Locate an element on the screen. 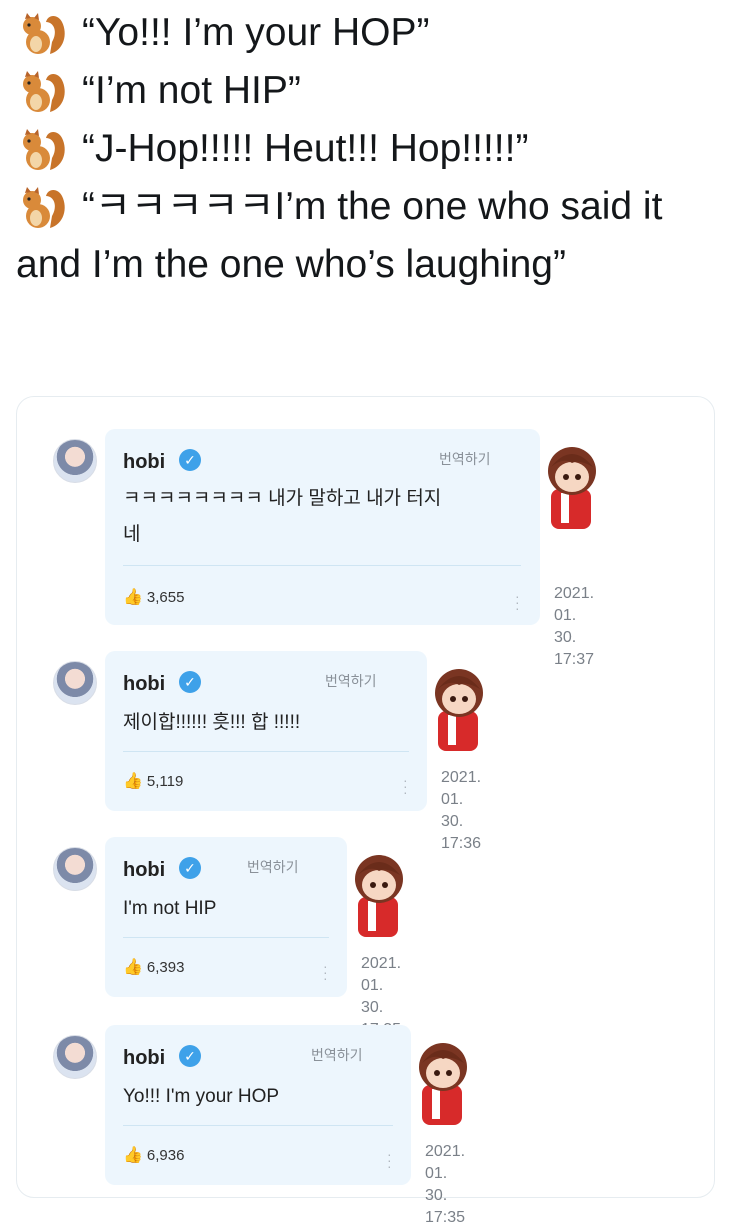 The width and height of the screenshot is (729, 1229). comment-time: 17:35 is located at coordinates (445, 1217).